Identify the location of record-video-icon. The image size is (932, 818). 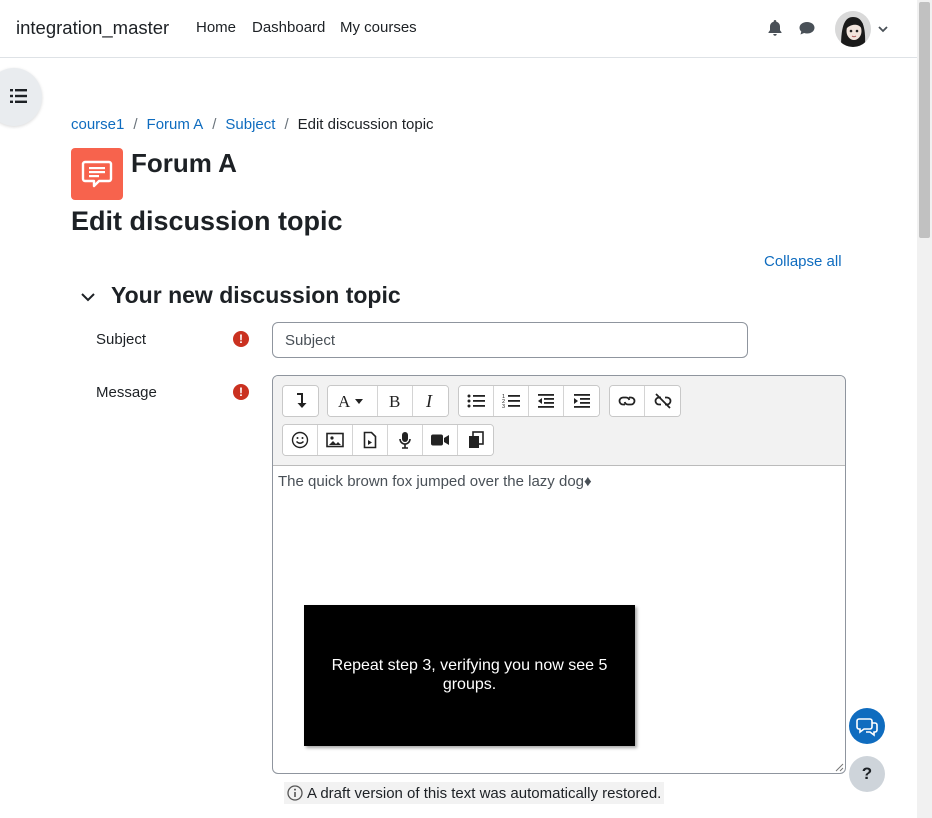
(440, 440).